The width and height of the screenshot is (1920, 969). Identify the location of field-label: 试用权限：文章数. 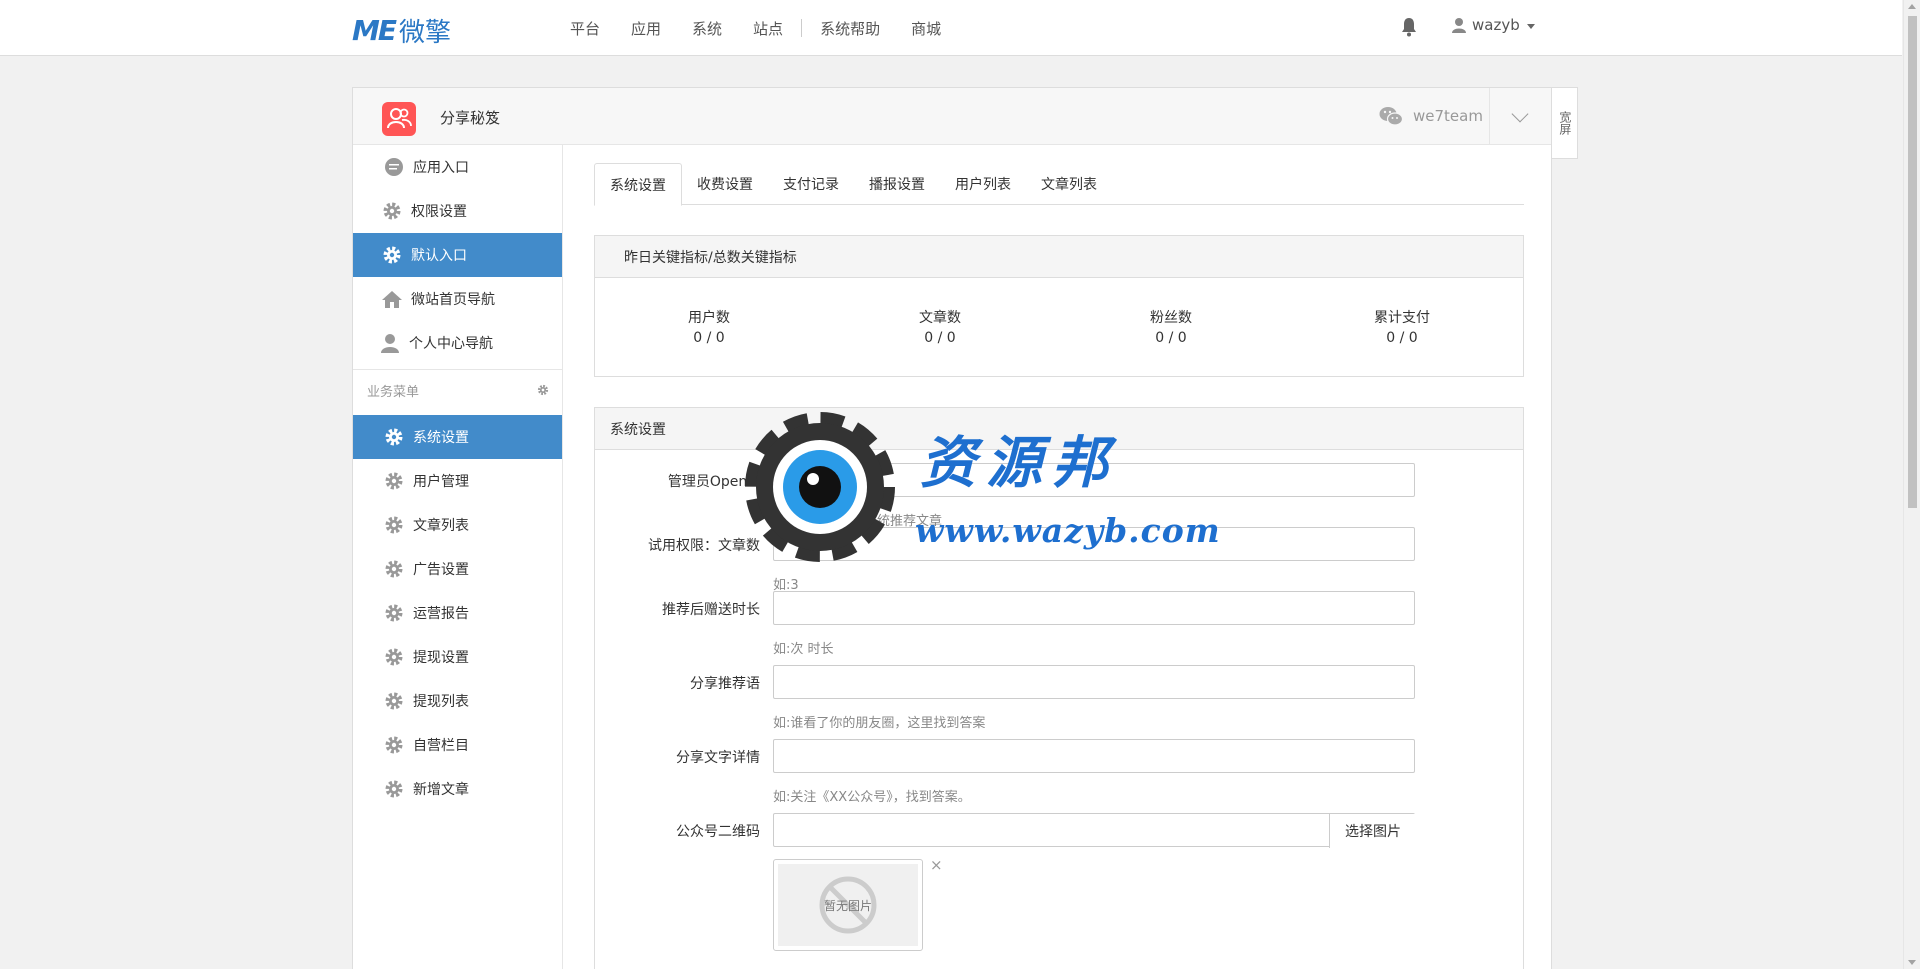
(704, 546).